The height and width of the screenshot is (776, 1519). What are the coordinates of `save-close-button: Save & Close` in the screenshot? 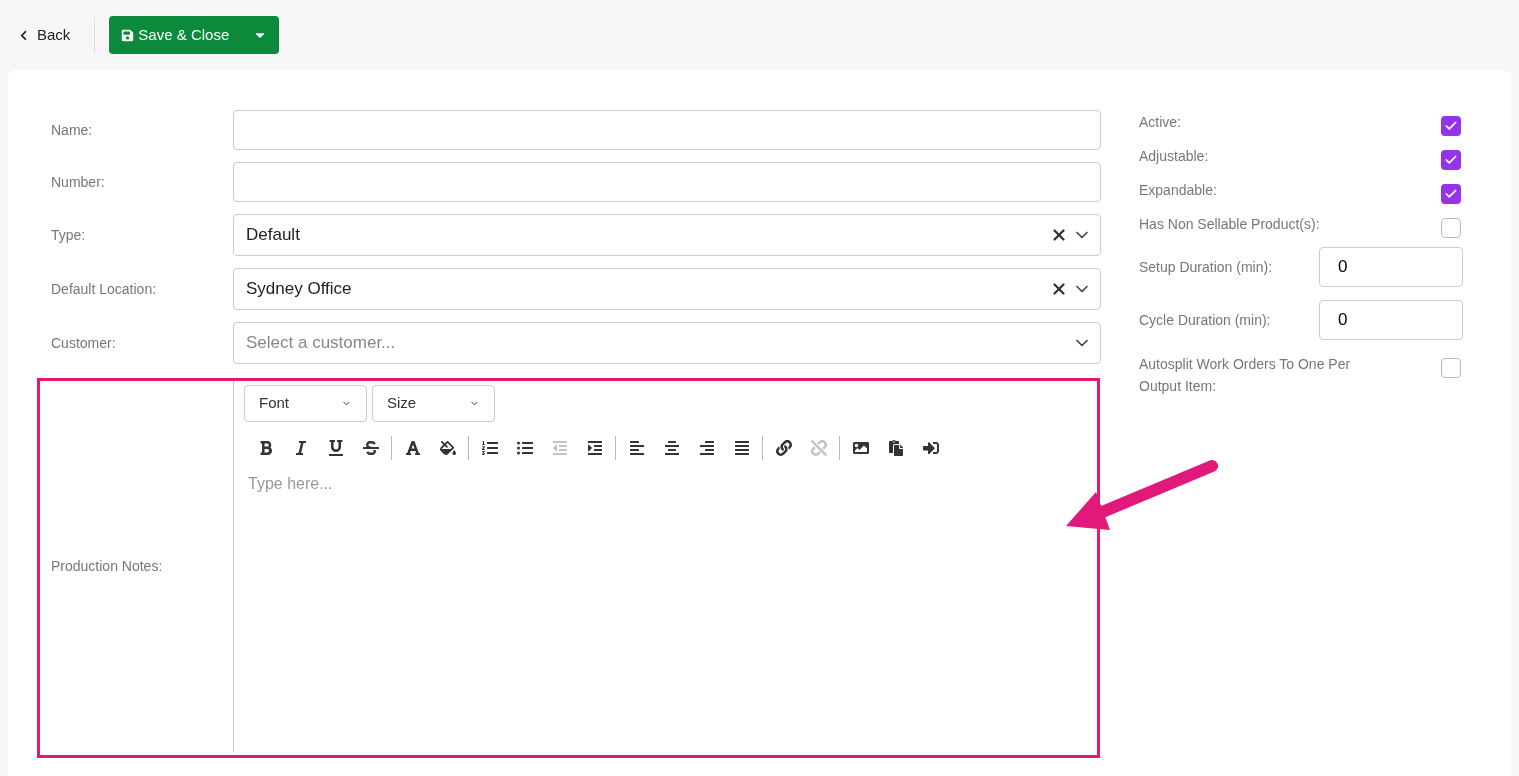 It's located at (194, 35).